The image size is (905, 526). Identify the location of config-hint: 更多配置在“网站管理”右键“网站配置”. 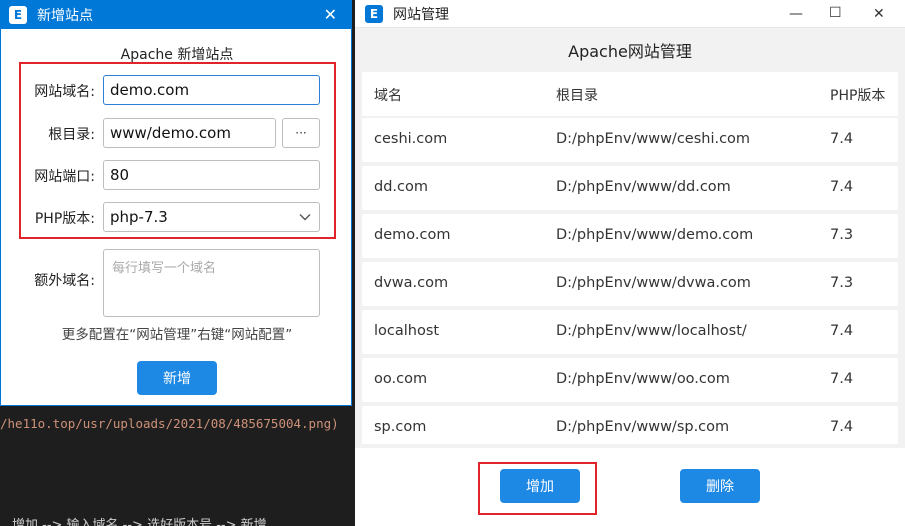
(177, 335).